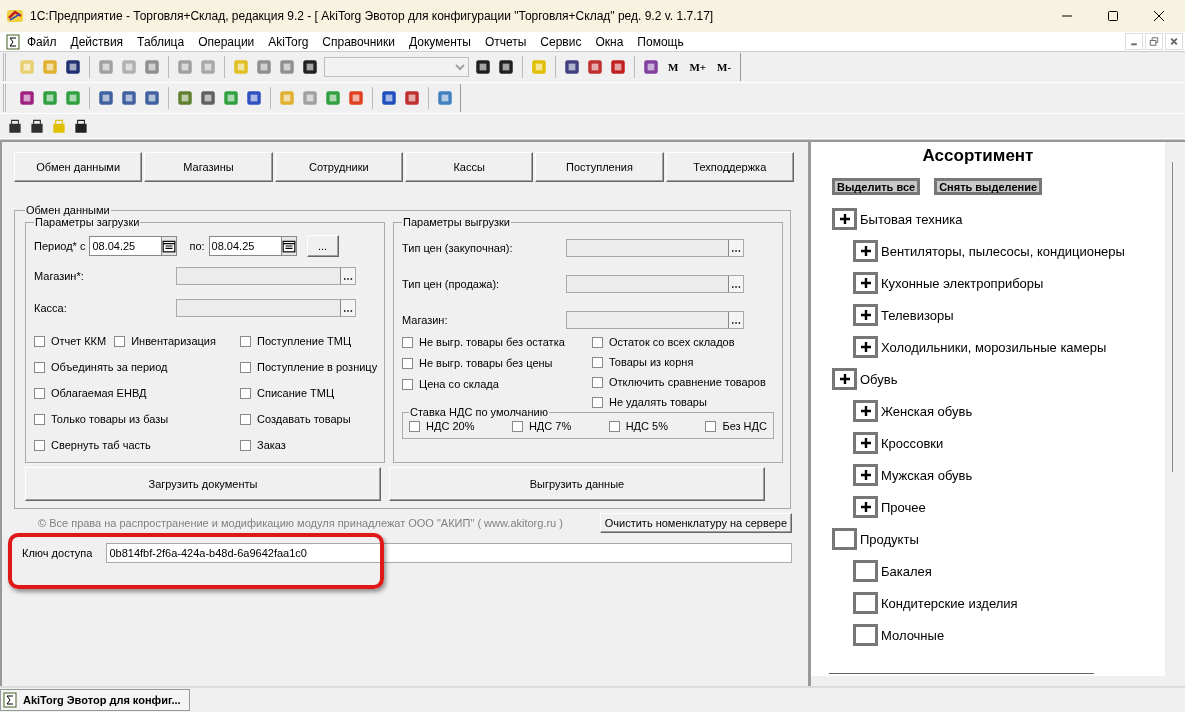  Describe the element at coordinates (695, 523) in the screenshot. I see `clear-button: Очистить номенклатуру на сервере` at that location.